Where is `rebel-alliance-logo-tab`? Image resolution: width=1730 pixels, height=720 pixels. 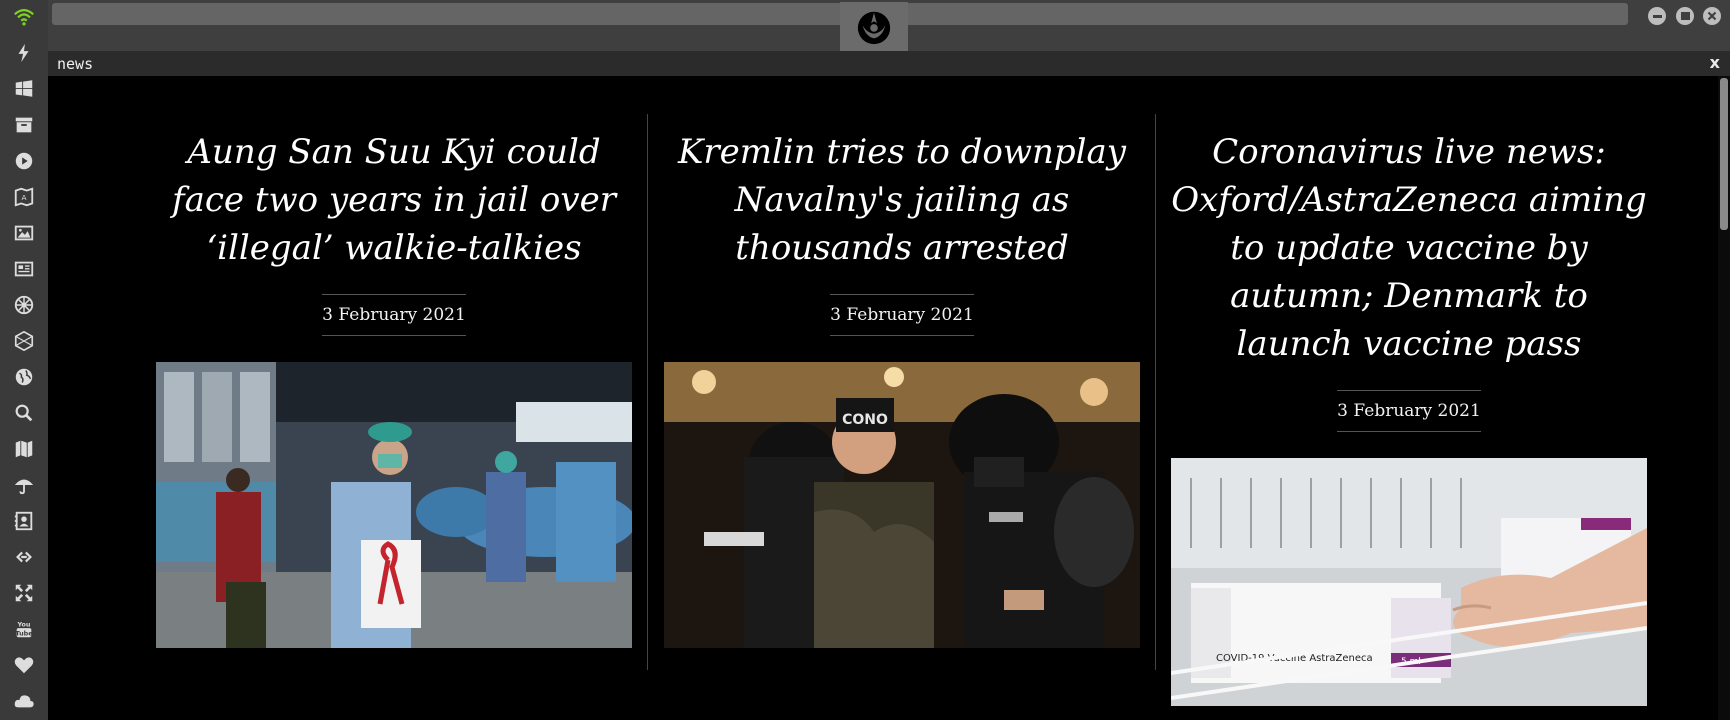 rebel-alliance-logo-tab is located at coordinates (874, 26).